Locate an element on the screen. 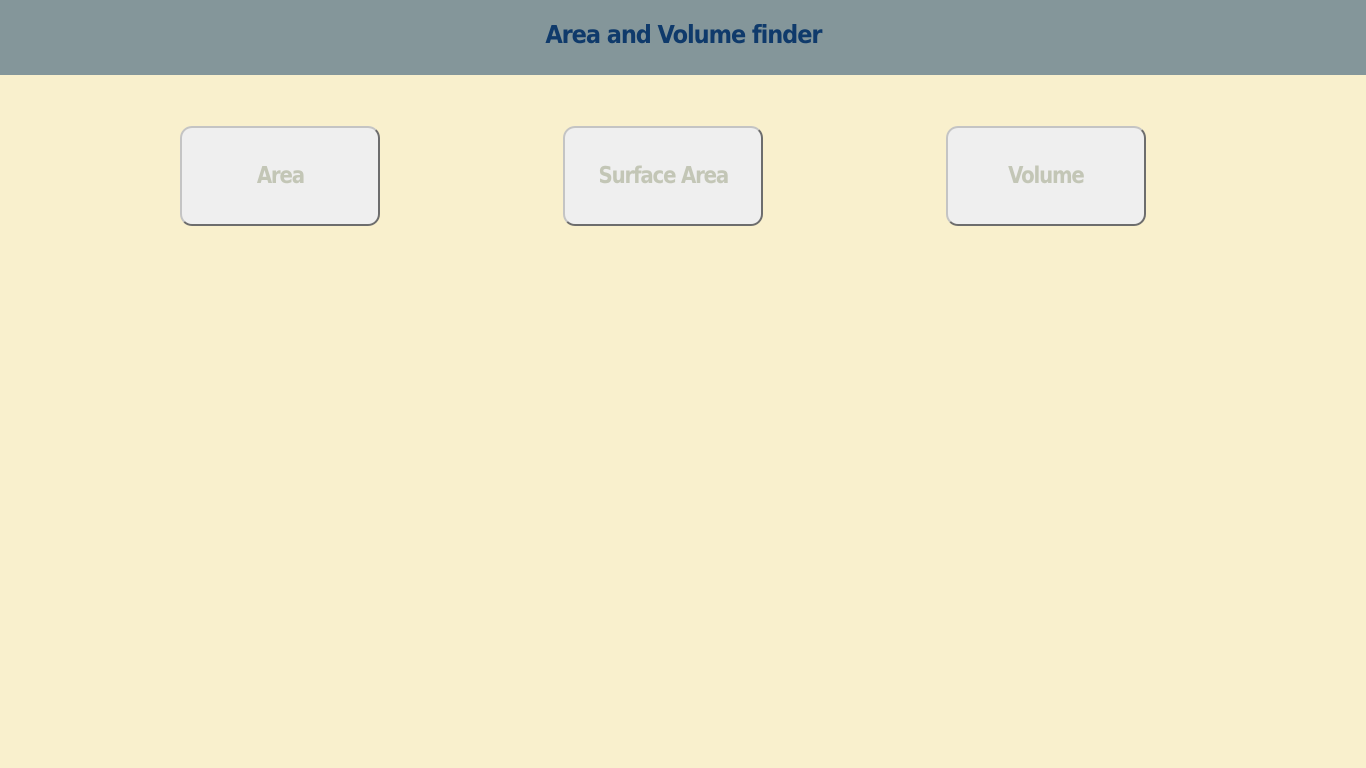  volume-button: Volume is located at coordinates (1046, 176).